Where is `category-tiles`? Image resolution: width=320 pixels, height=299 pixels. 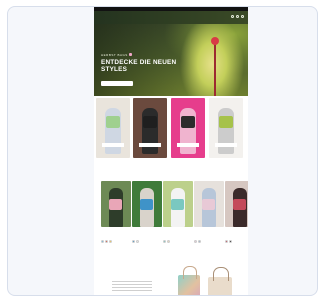
category-tiles is located at coordinates (171, 128).